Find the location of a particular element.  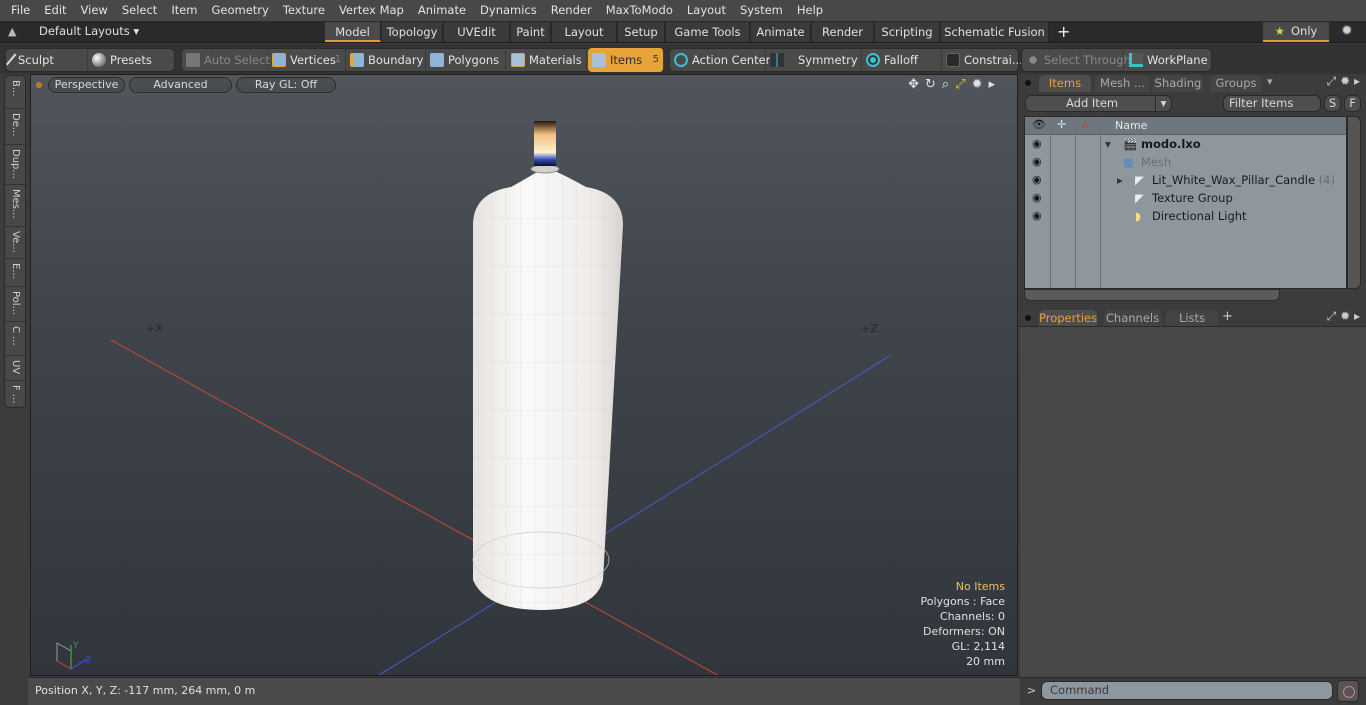

tab-scripting: Scripting is located at coordinates (907, 32).